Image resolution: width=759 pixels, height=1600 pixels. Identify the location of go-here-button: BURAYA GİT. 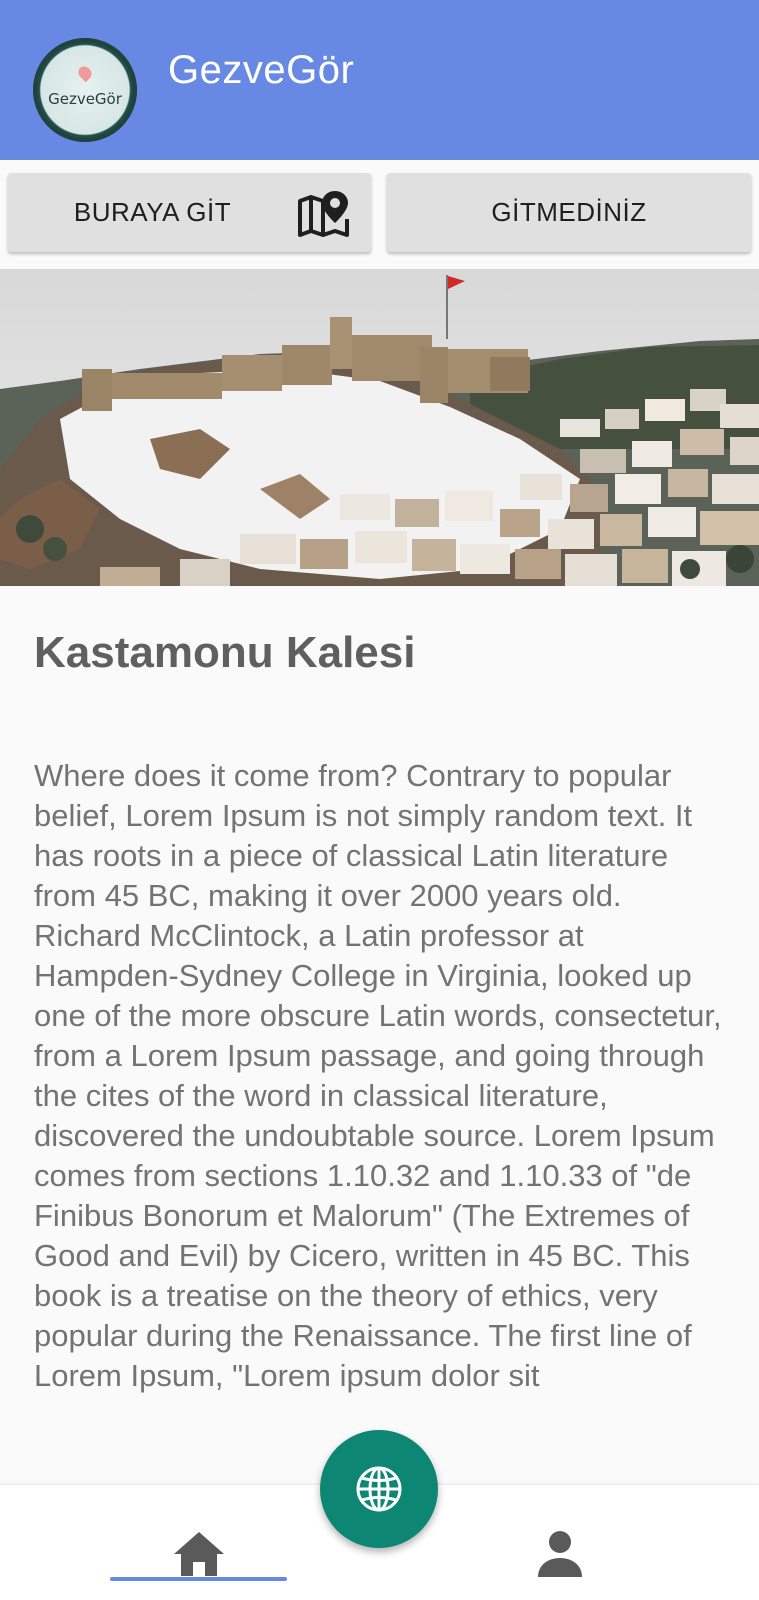
(189, 212).